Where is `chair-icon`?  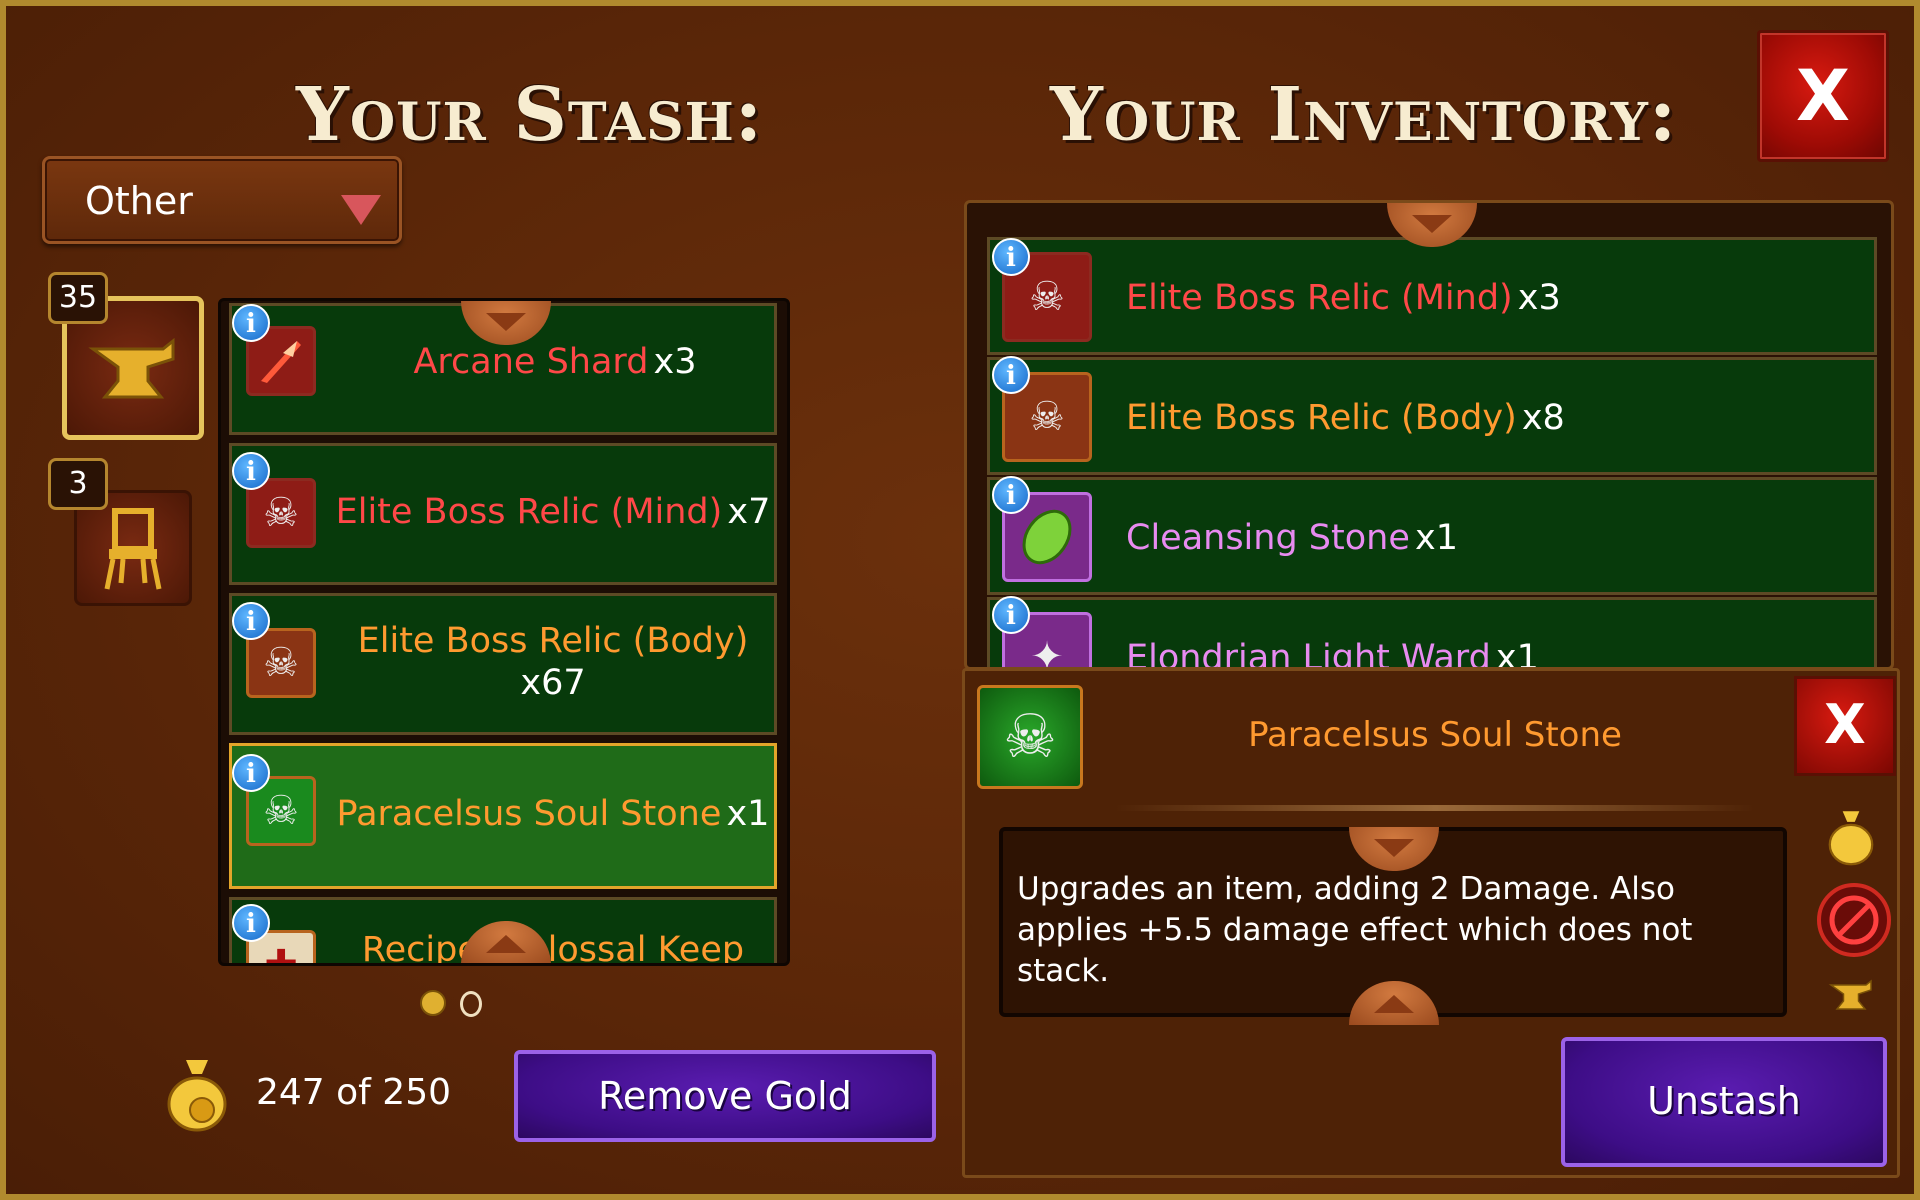 chair-icon is located at coordinates (133, 549).